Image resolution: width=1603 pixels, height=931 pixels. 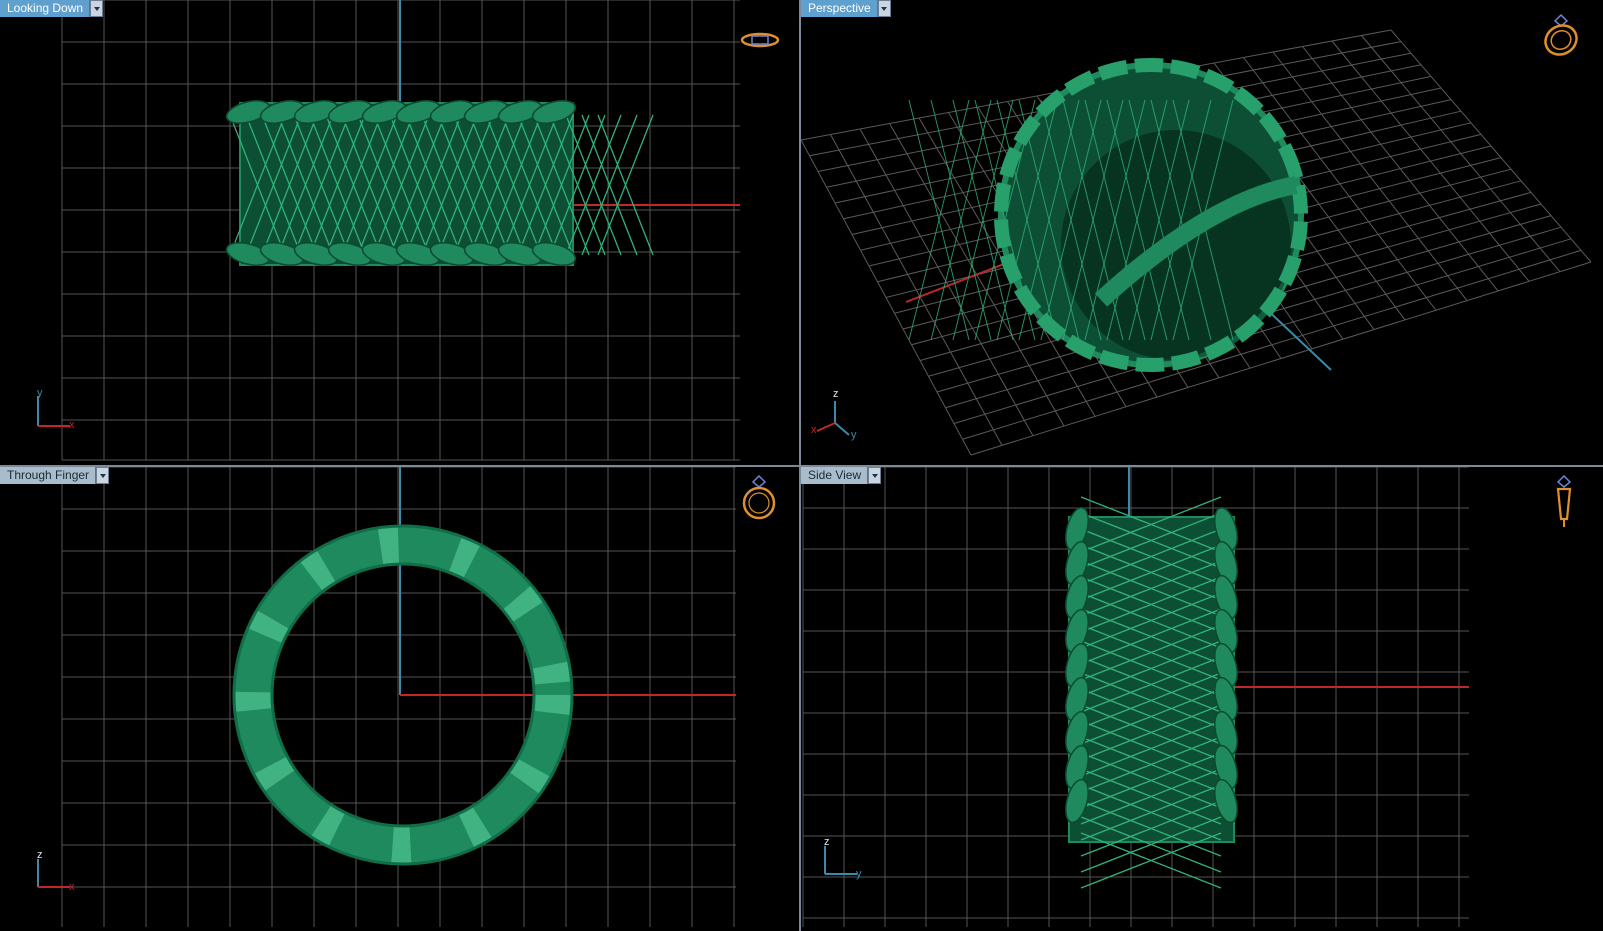 What do you see at coordinates (759, 498) in the screenshot?
I see `ring-front-view-icon` at bounding box center [759, 498].